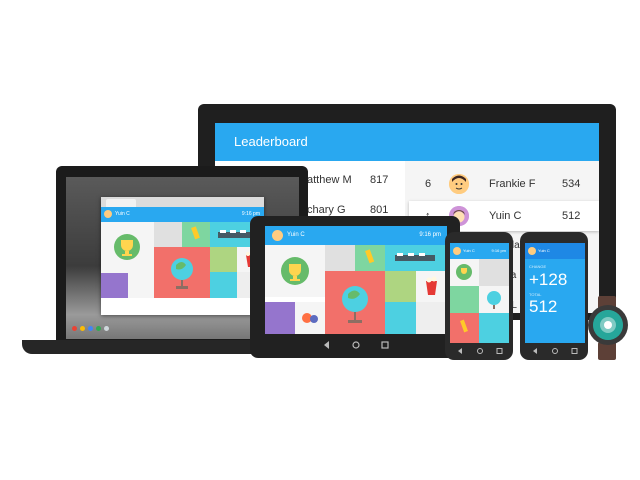  I want to click on player-name: atthew M, so click(329, 180).